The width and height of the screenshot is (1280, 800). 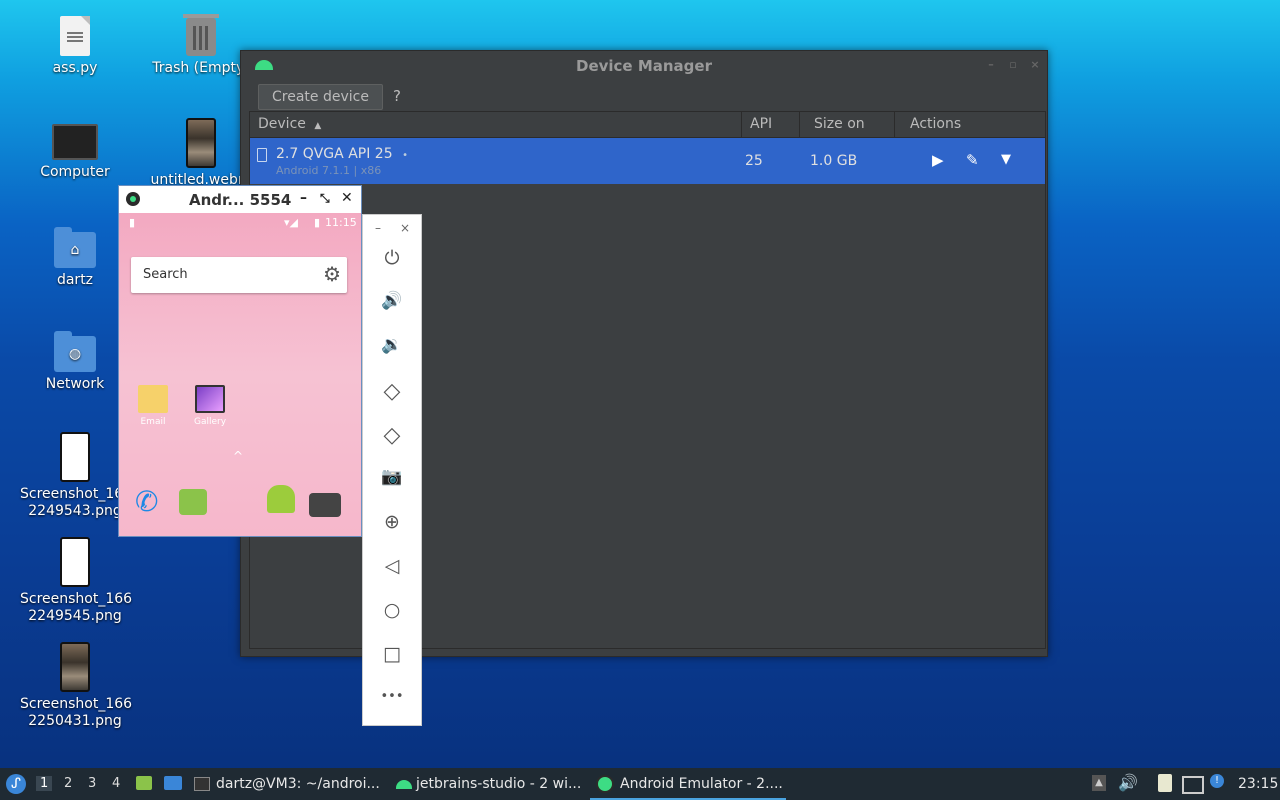 What do you see at coordinates (1193, 785) in the screenshot?
I see `network-icon` at bounding box center [1193, 785].